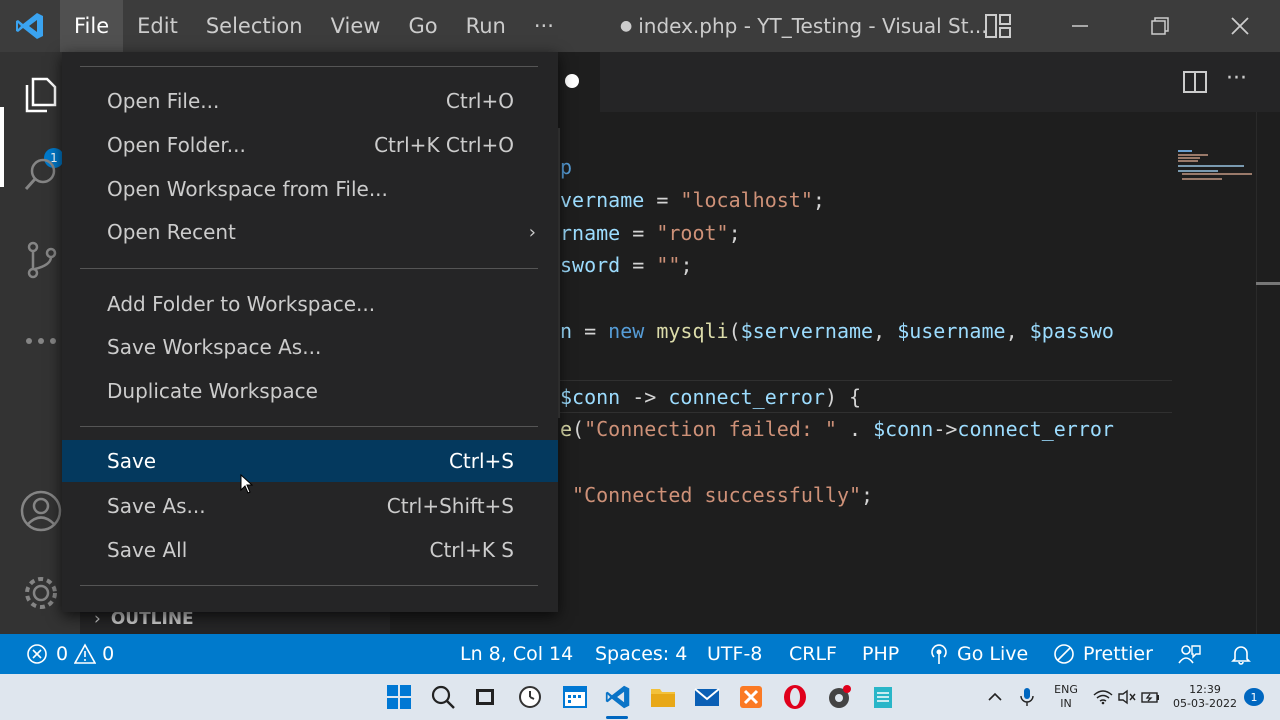 This screenshot has height=720, width=1280. Describe the element at coordinates (1214, 168) in the screenshot. I see `minimap` at that location.